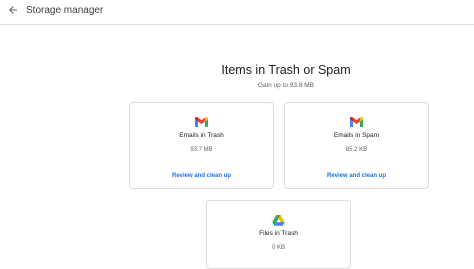 This screenshot has height=269, width=474. Describe the element at coordinates (201, 150) in the screenshot. I see `card-size: 93.7 MB` at that location.